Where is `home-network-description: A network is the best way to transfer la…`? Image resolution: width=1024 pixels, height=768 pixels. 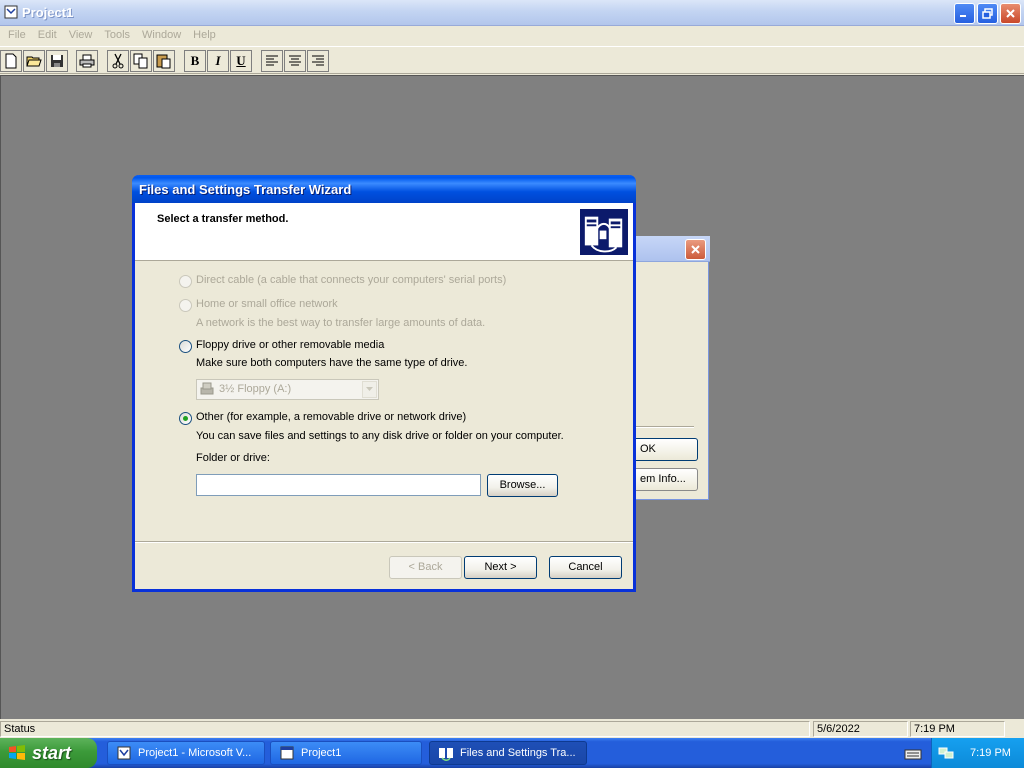
home-network-description: A network is the best way to transfer la… is located at coordinates (341, 323).